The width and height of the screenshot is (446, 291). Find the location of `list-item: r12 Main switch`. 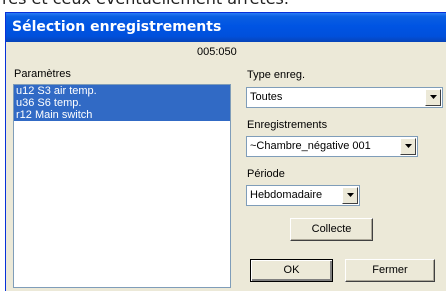

list-item: r12 Main switch is located at coordinates (122, 115).